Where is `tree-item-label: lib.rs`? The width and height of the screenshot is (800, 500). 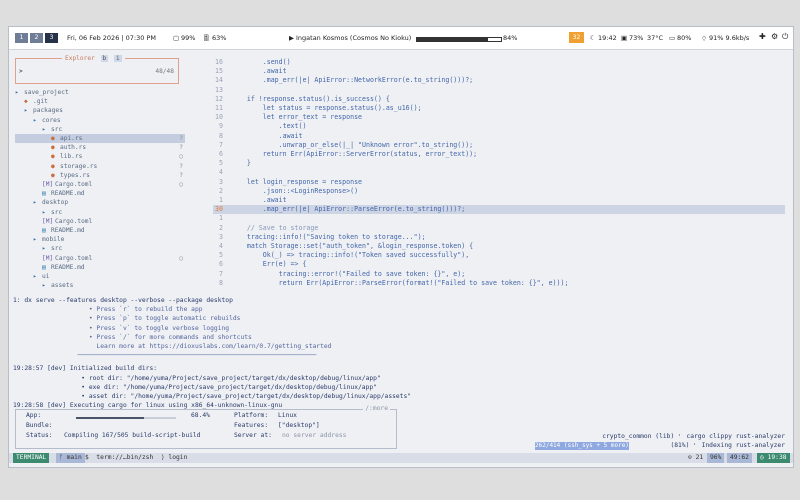
tree-item-label: lib.rs is located at coordinates (71, 157).